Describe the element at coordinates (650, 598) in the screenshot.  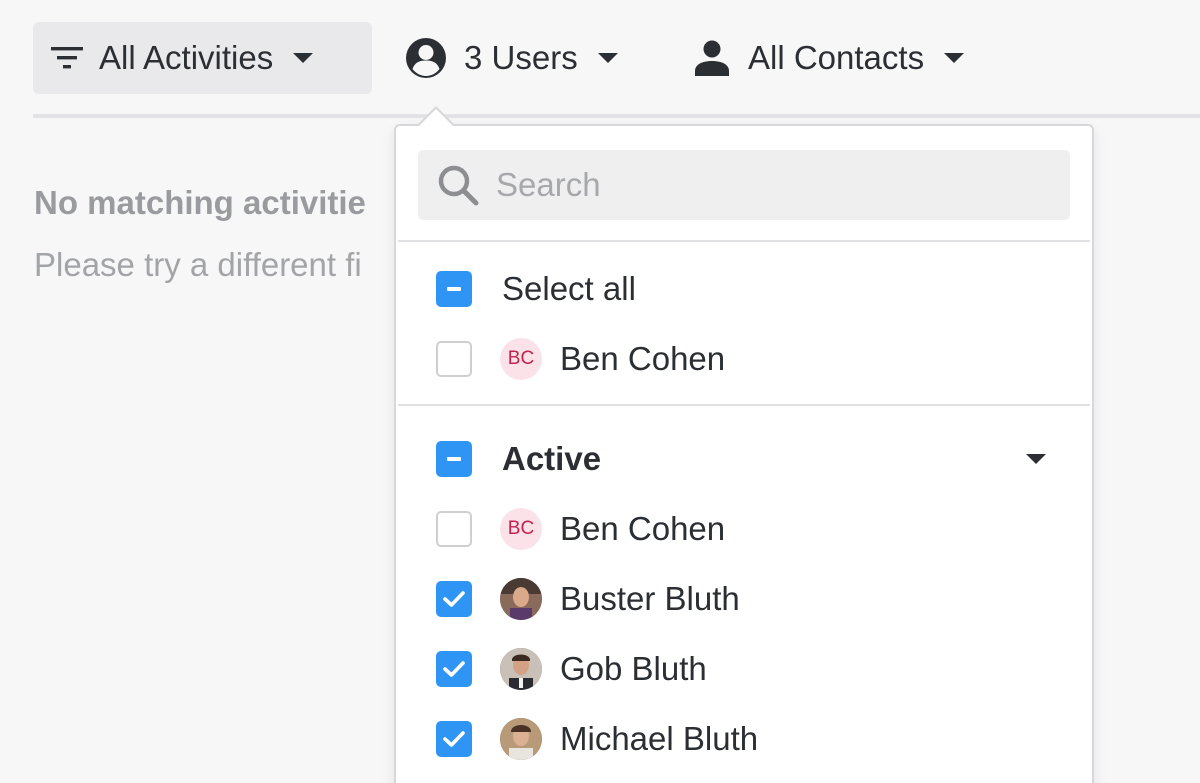
I see `user-name: Buster Bluth` at that location.